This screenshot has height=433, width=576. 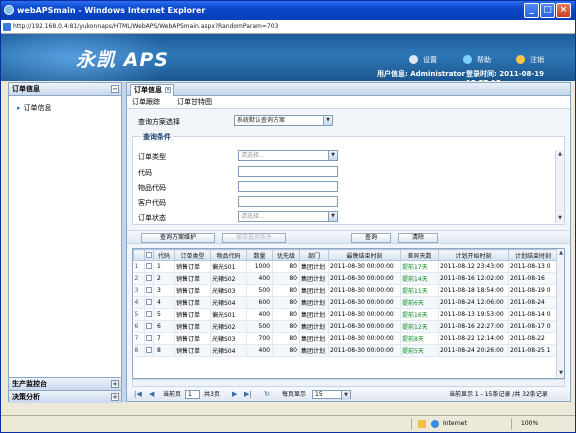 What do you see at coordinates (228, 255) in the screenshot?
I see `column-header: 物品代码` at bounding box center [228, 255].